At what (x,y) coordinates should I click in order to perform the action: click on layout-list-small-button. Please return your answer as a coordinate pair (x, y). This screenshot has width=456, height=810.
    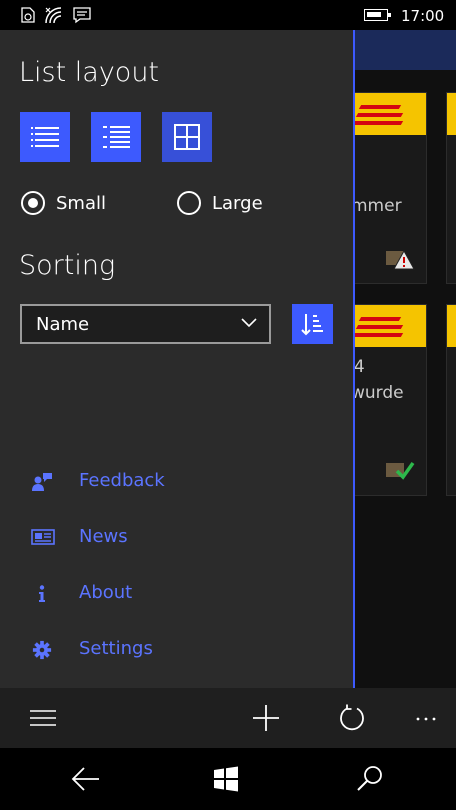
    Looking at the image, I should click on (45, 137).